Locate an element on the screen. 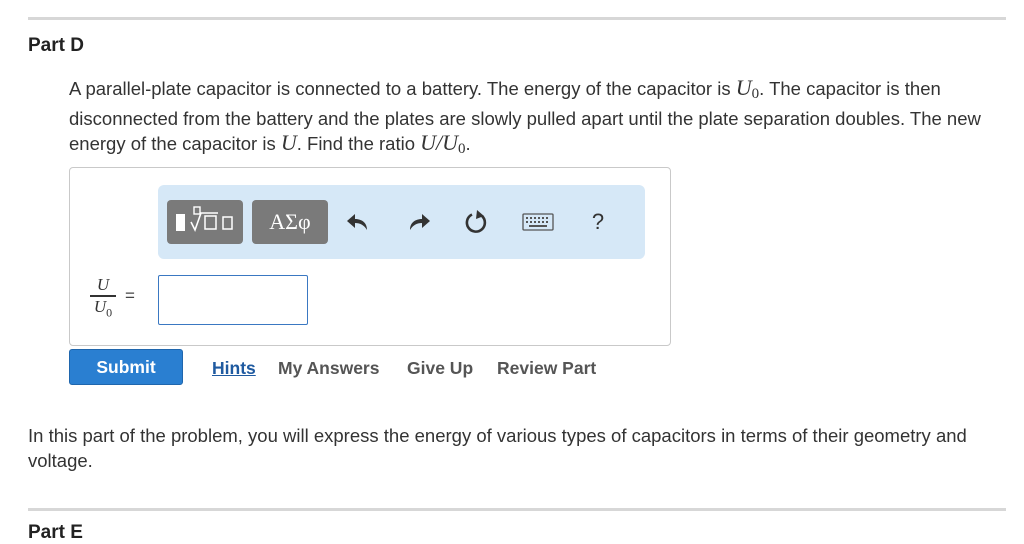 This screenshot has height=544, width=1024. answer-input is located at coordinates (233, 300).